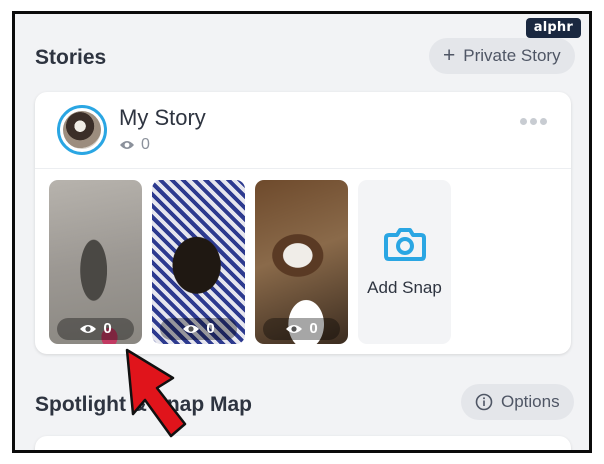  I want to click on my-story-views: 0, so click(134, 145).